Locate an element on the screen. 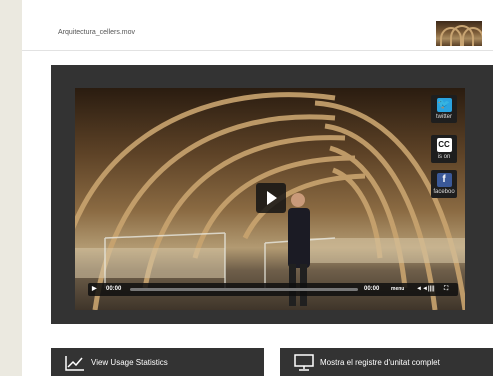 The height and width of the screenshot is (376, 493). monitor-icon is located at coordinates (304, 362).